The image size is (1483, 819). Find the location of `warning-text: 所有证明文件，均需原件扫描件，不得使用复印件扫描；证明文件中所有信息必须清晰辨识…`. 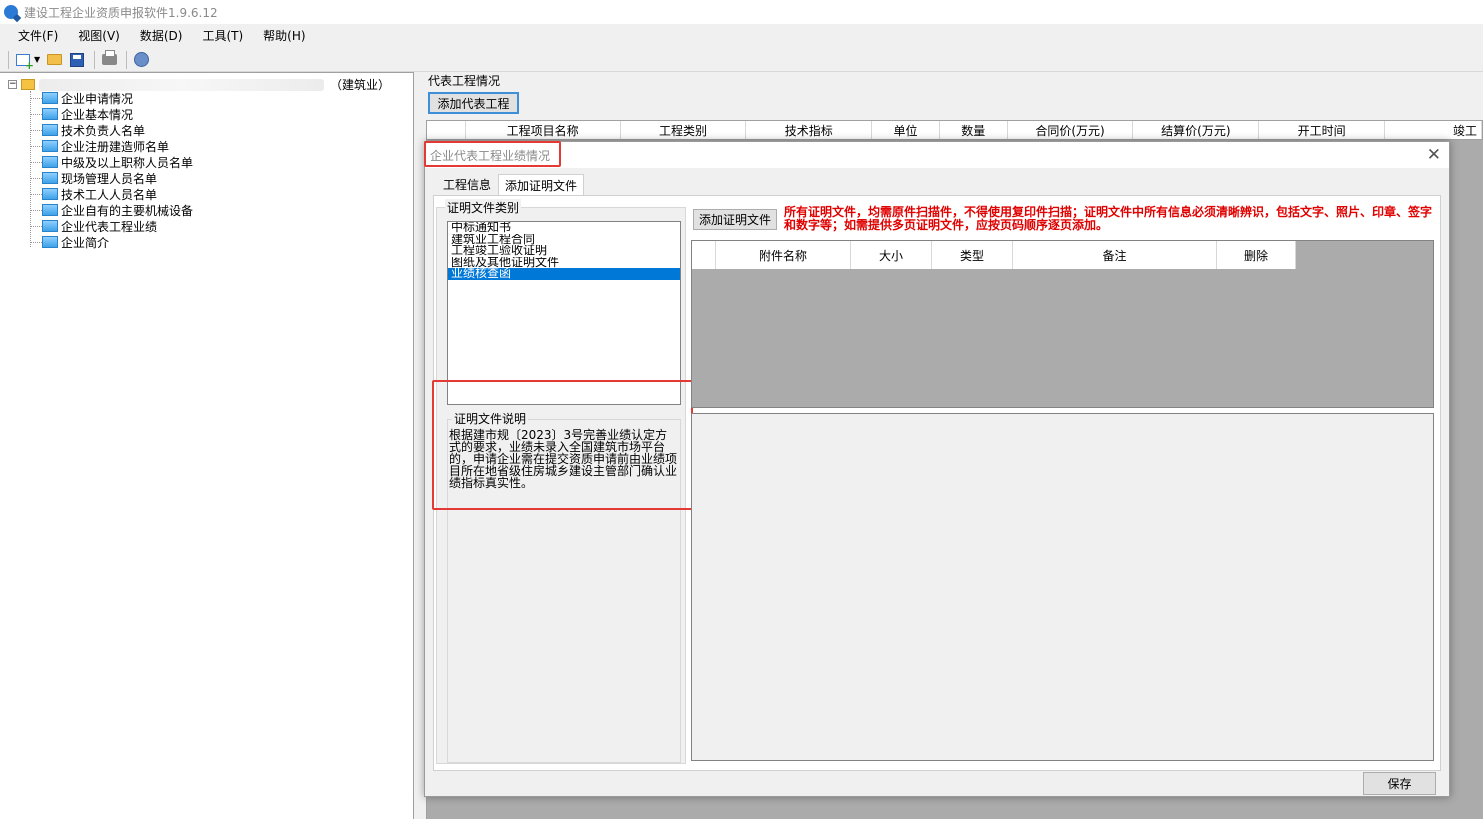

warning-text: 所有证明文件，均需原件扫描件，不得使用复印件扫描；证明文件中所有信息必须清晰辨识… is located at coordinates (1108, 218).